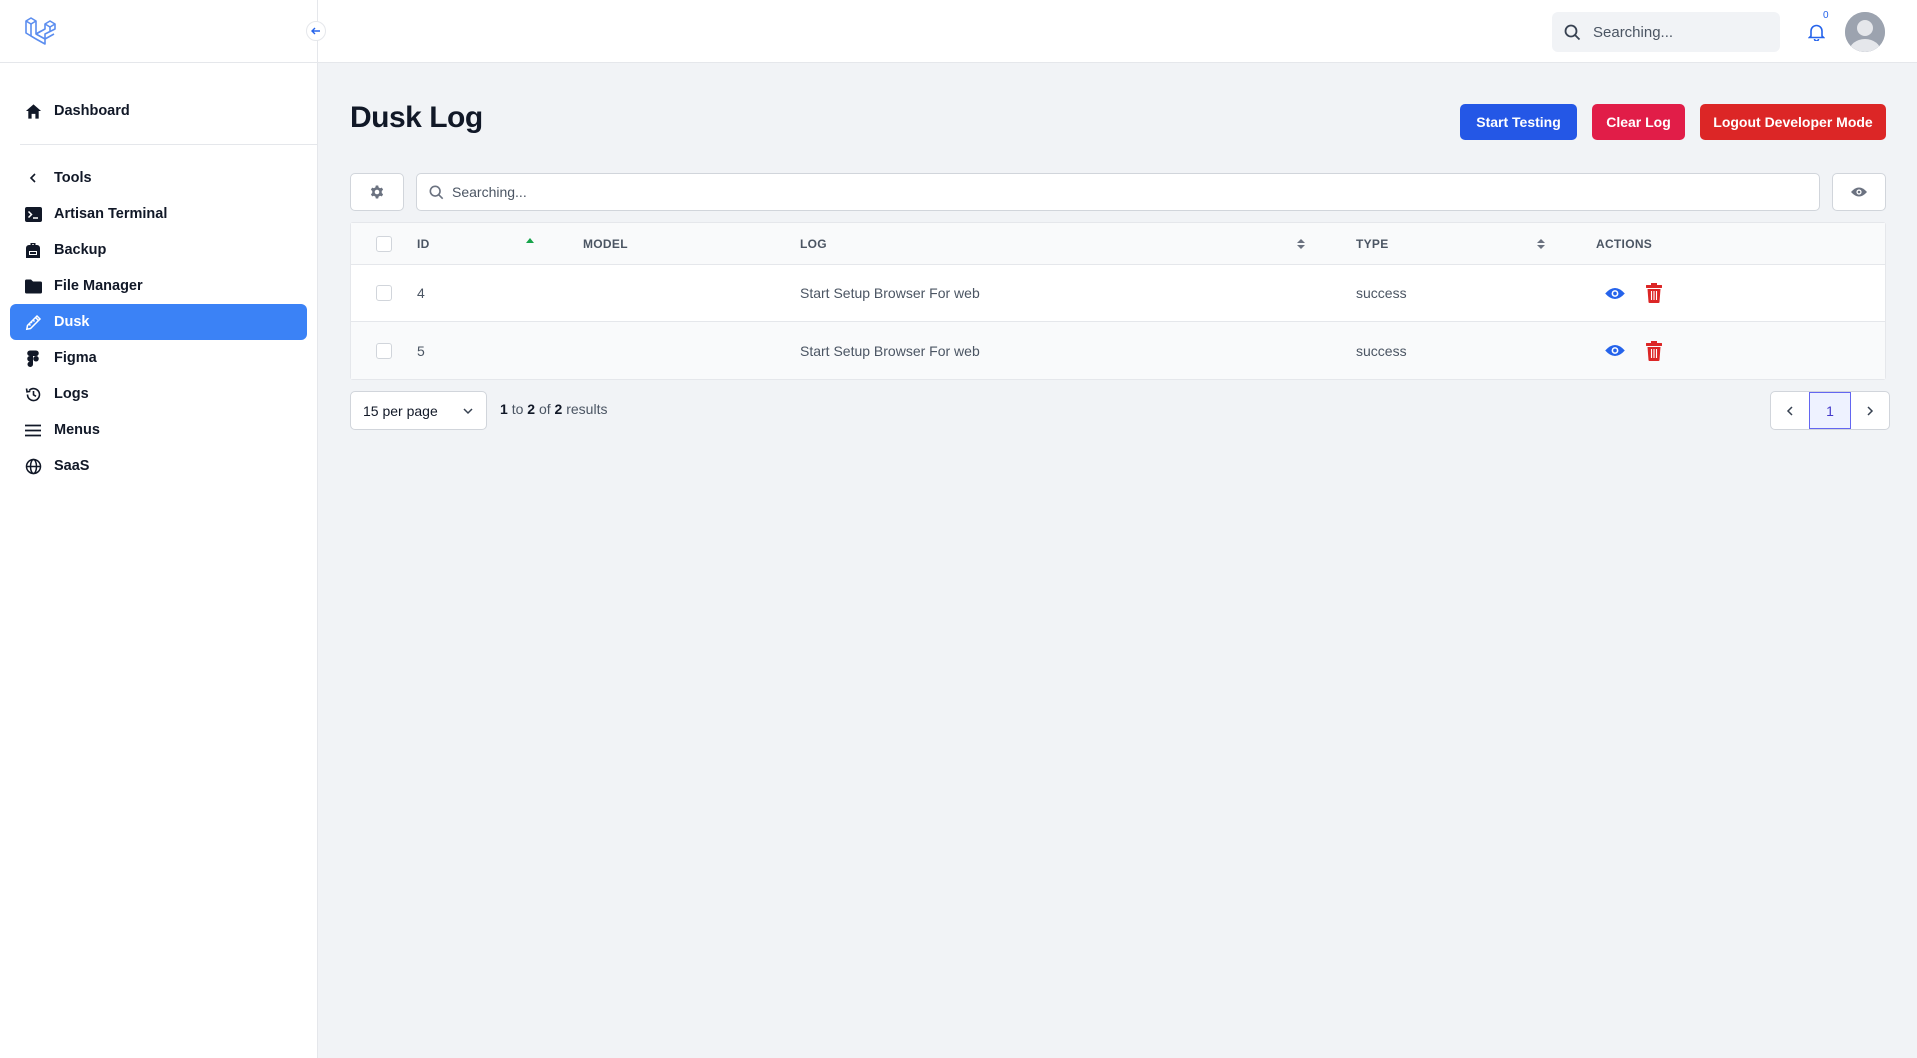 The width and height of the screenshot is (1917, 1058). What do you see at coordinates (92, 111) in the screenshot?
I see `sidebar-item-label: Dashboard` at bounding box center [92, 111].